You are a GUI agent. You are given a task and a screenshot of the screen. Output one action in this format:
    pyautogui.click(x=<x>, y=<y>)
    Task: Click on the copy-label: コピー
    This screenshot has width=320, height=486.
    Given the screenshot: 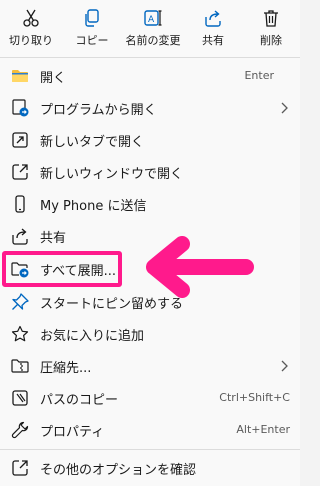 What is the action you would take?
    pyautogui.click(x=92, y=40)
    